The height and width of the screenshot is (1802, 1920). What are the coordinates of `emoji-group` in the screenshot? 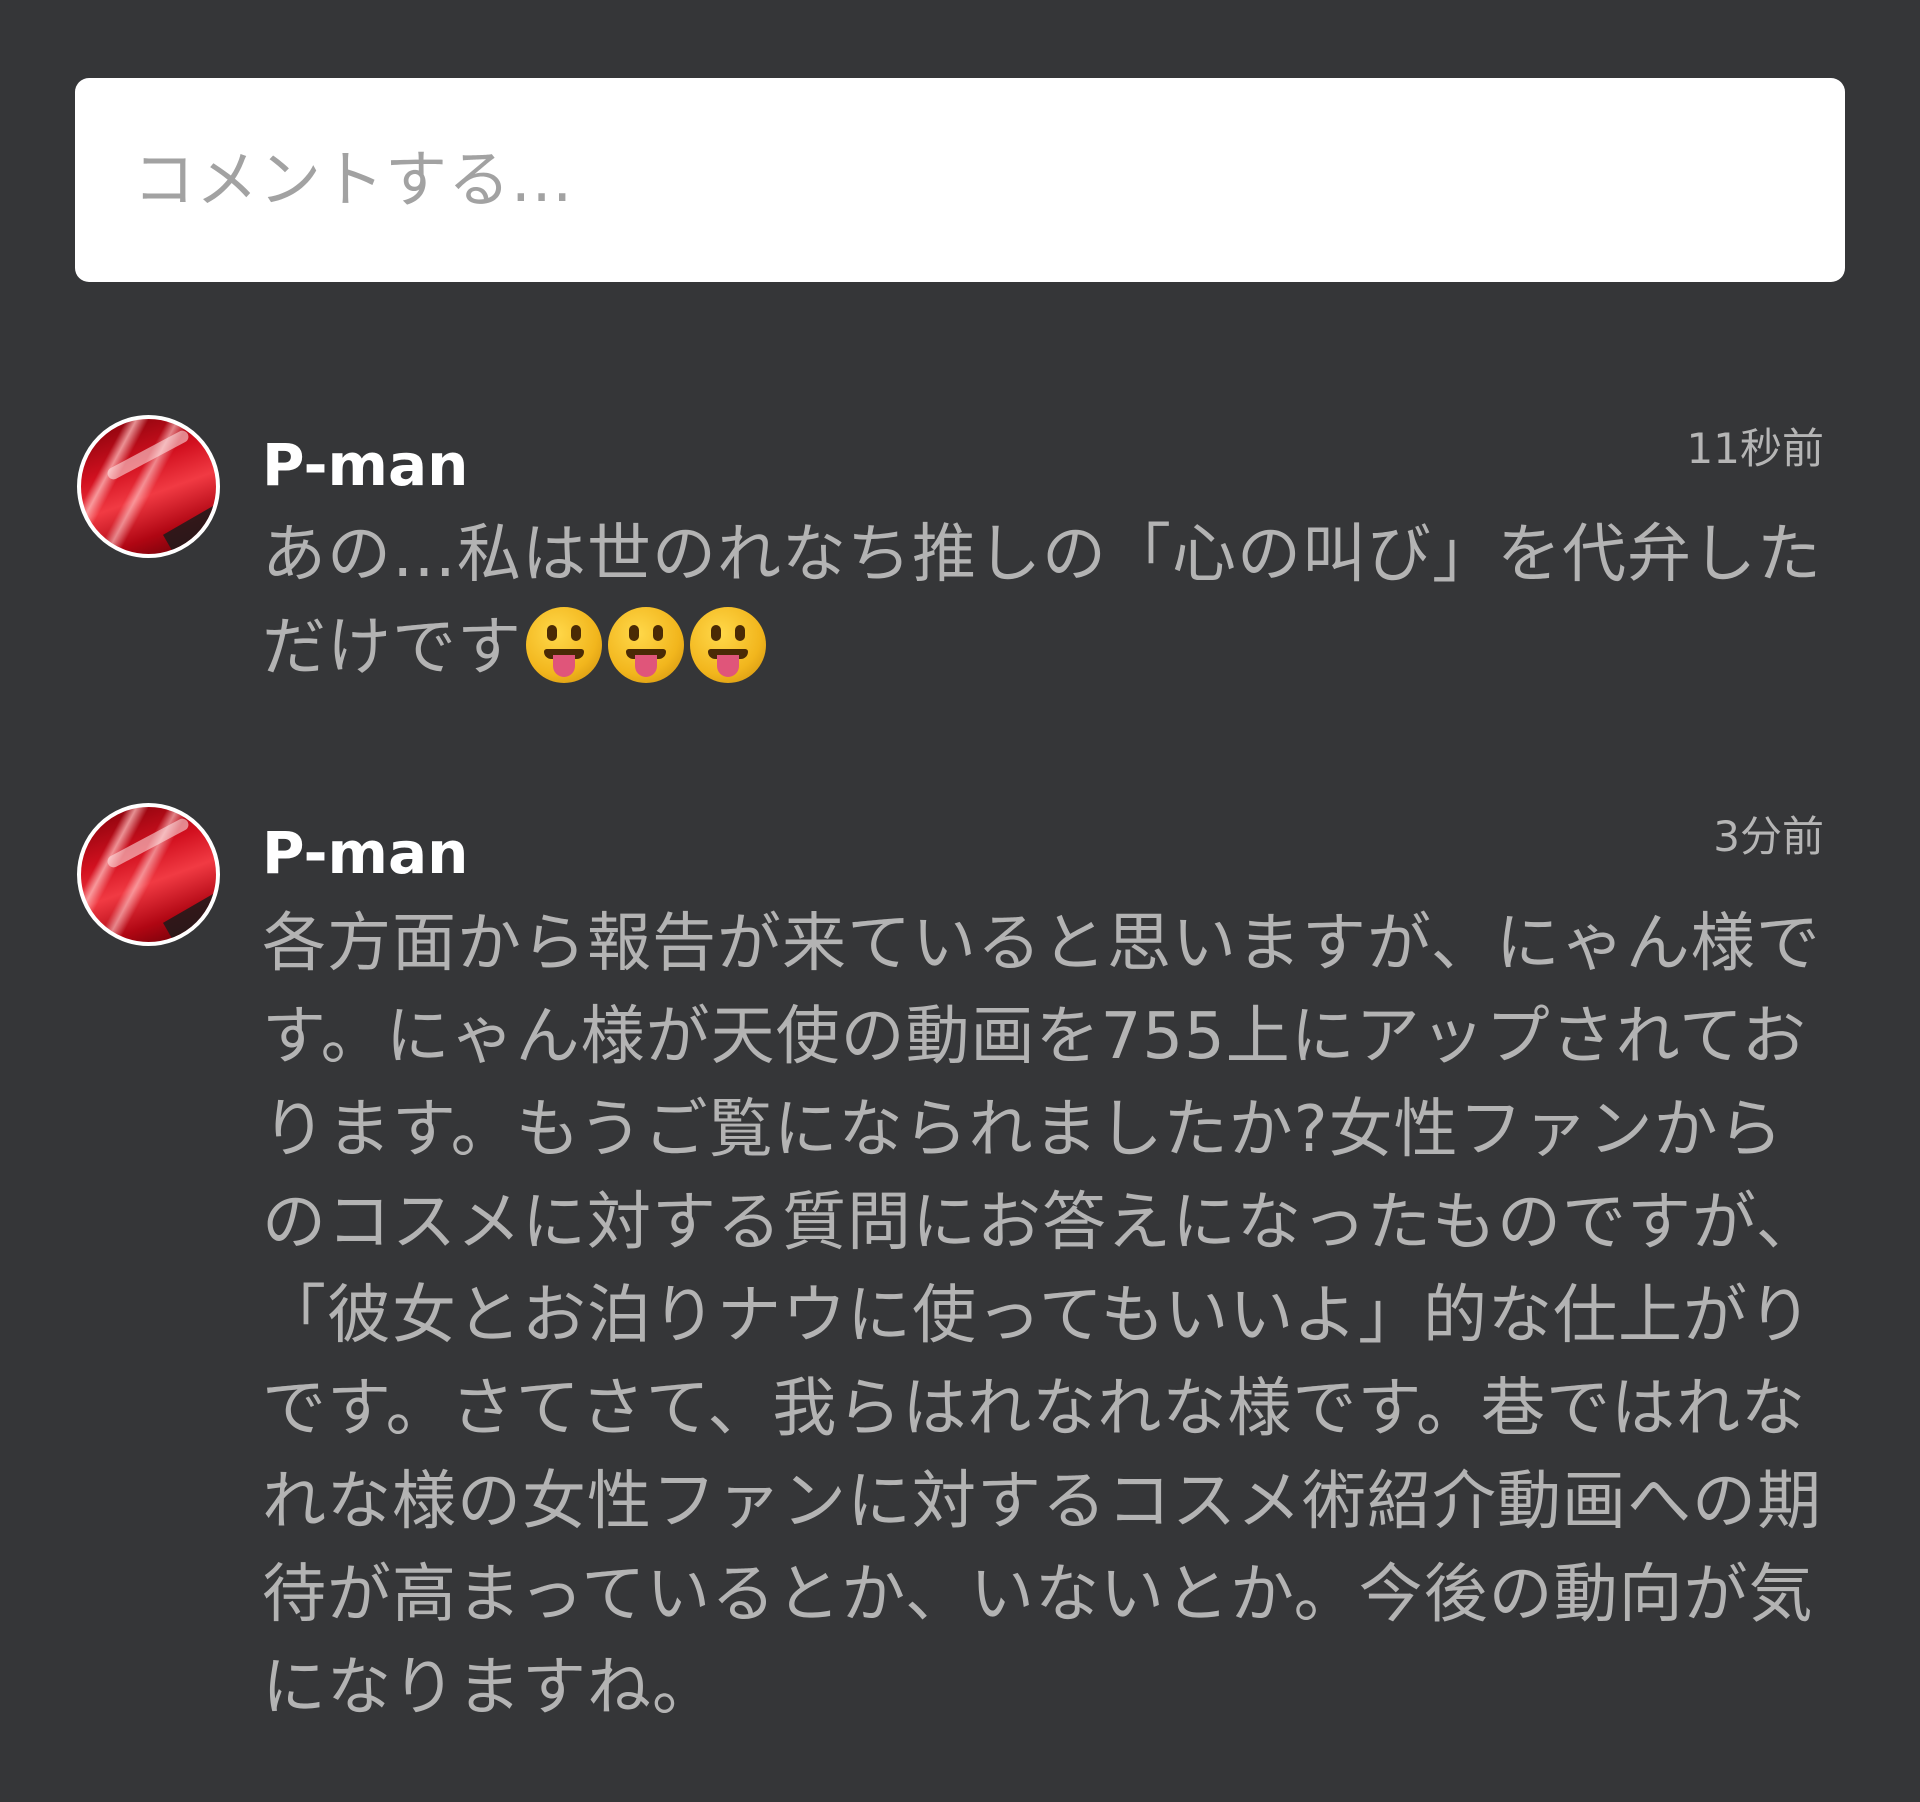 It's located at (646, 645).